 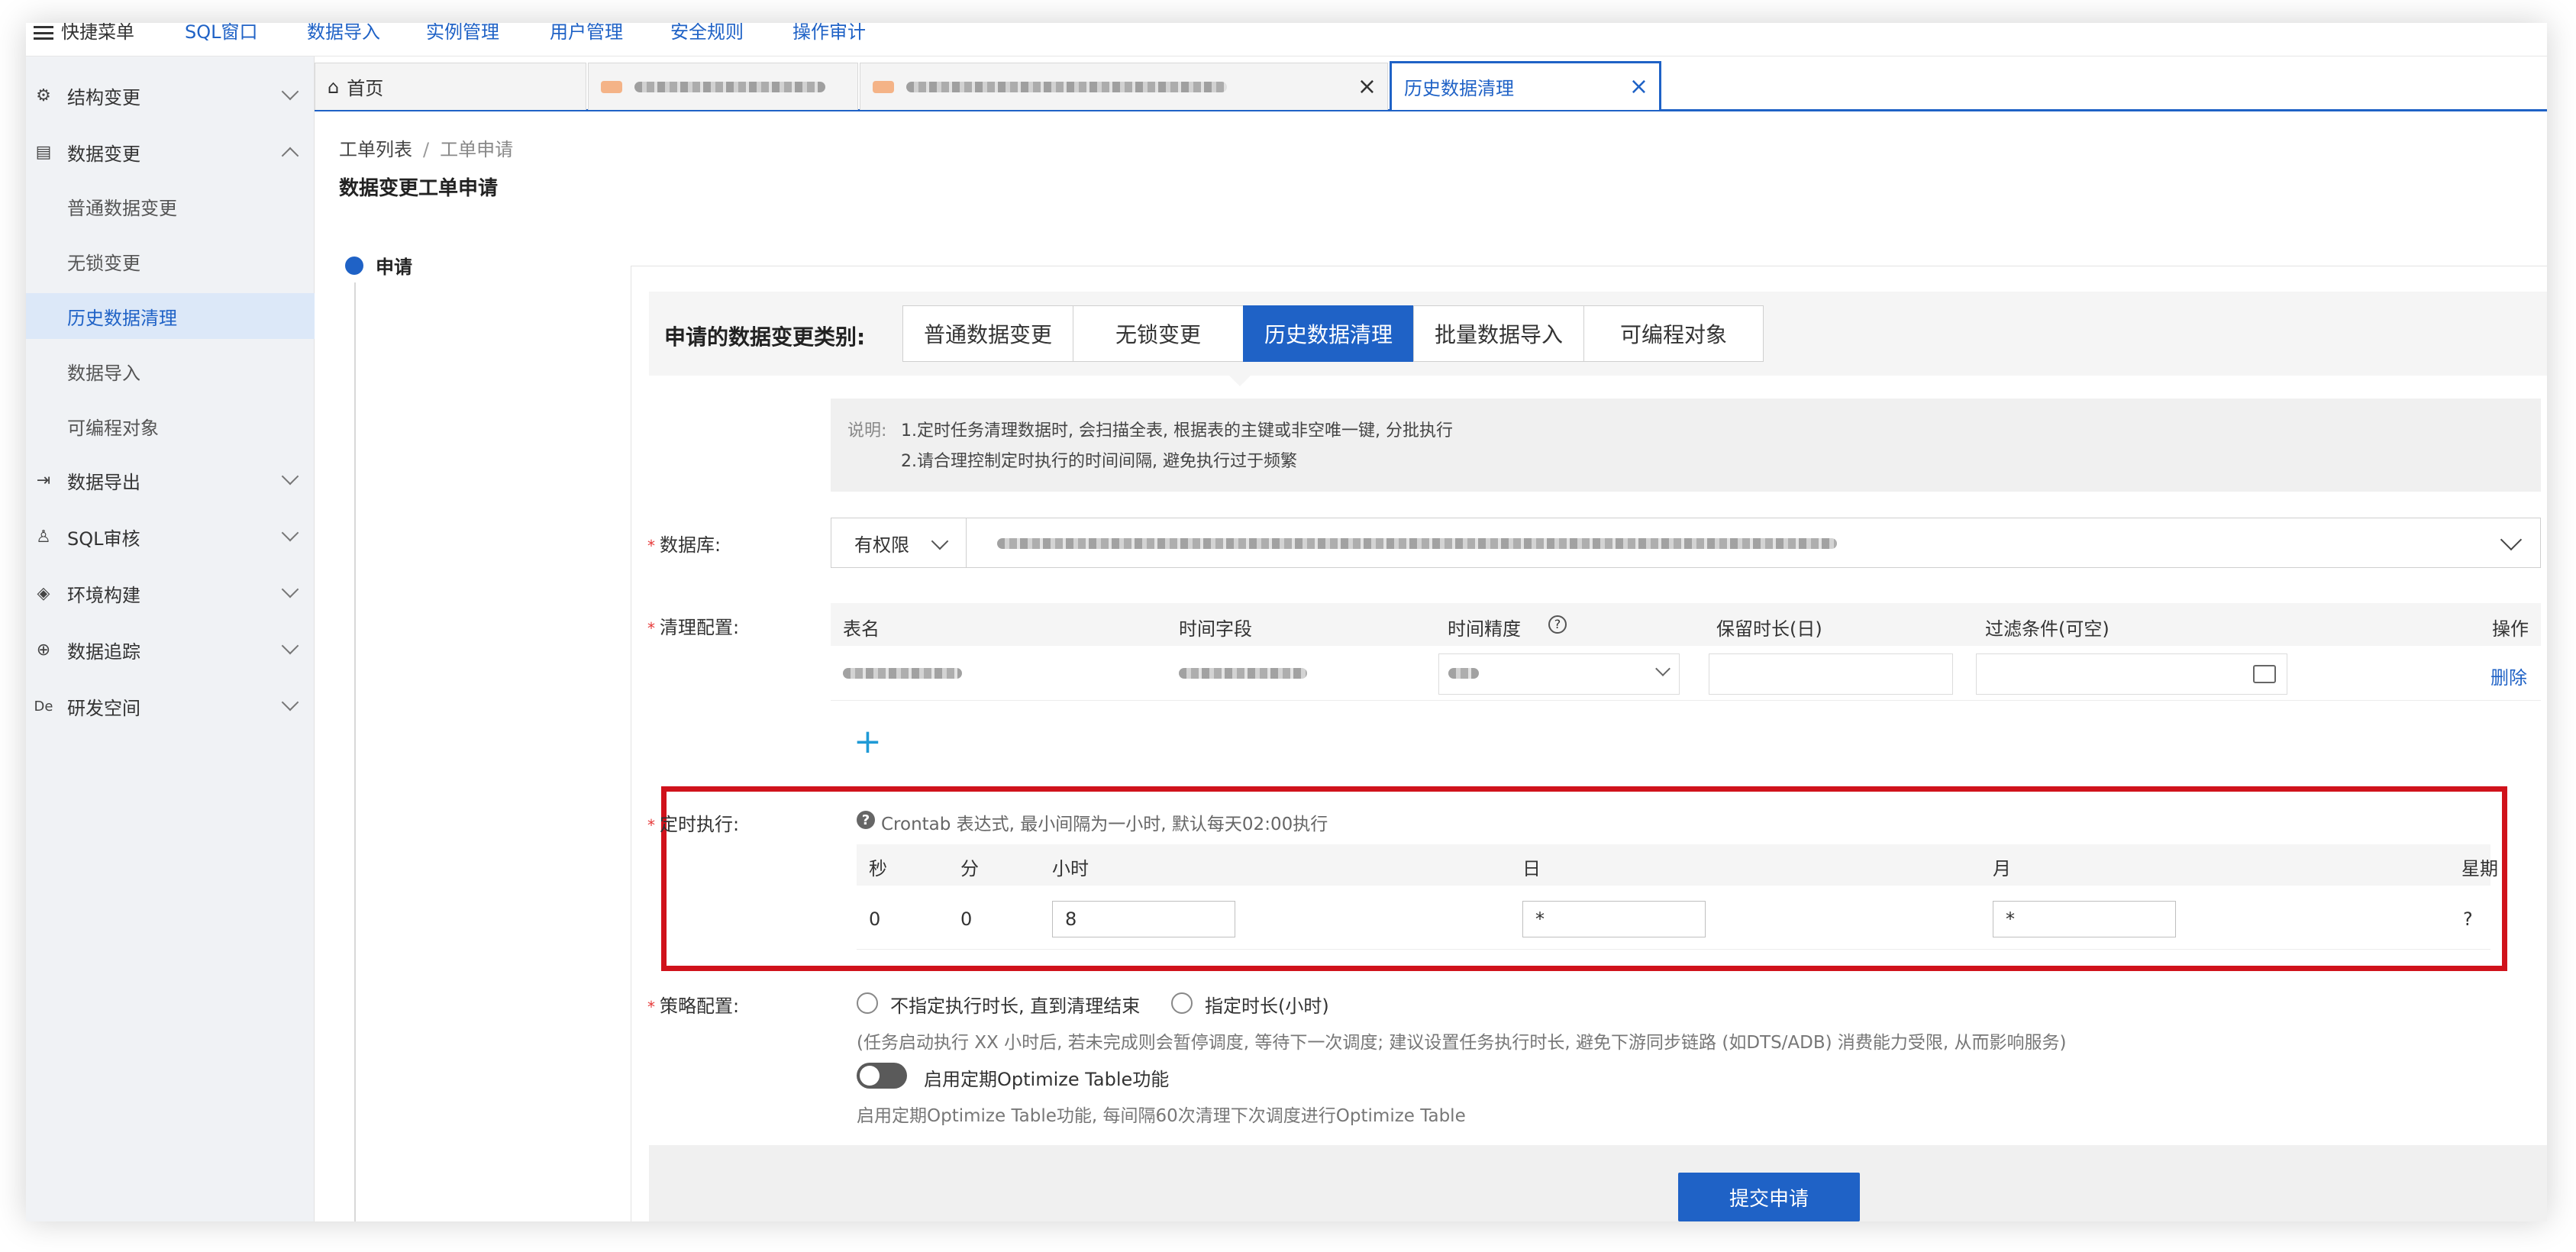 I want to click on data-change-icon: ▤, so click(x=43, y=152).